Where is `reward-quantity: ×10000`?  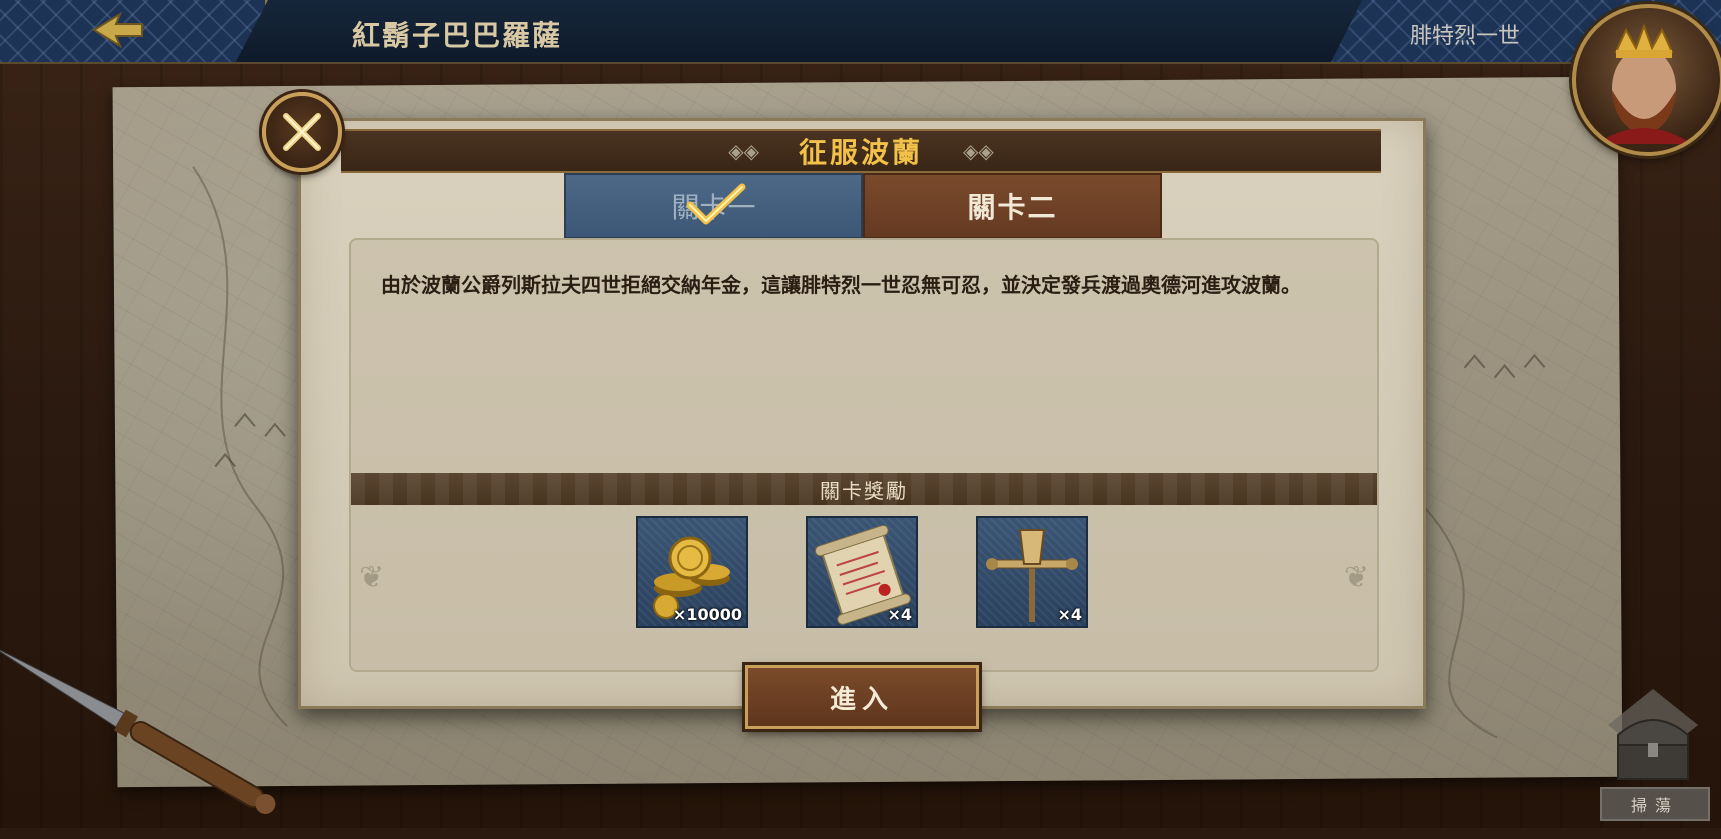 reward-quantity: ×10000 is located at coordinates (707, 614).